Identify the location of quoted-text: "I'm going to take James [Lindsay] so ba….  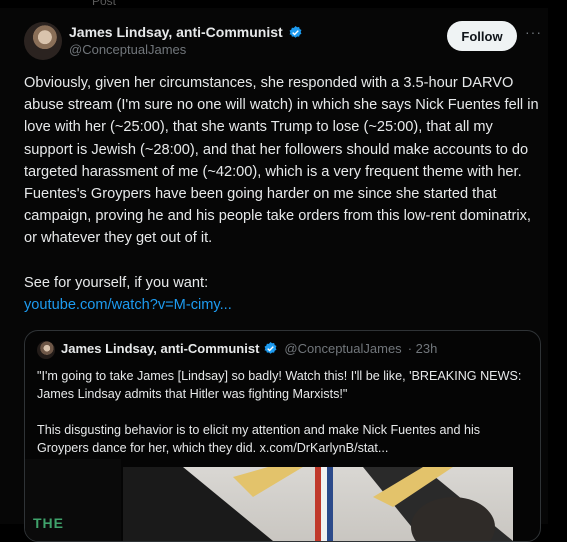
(285, 412).